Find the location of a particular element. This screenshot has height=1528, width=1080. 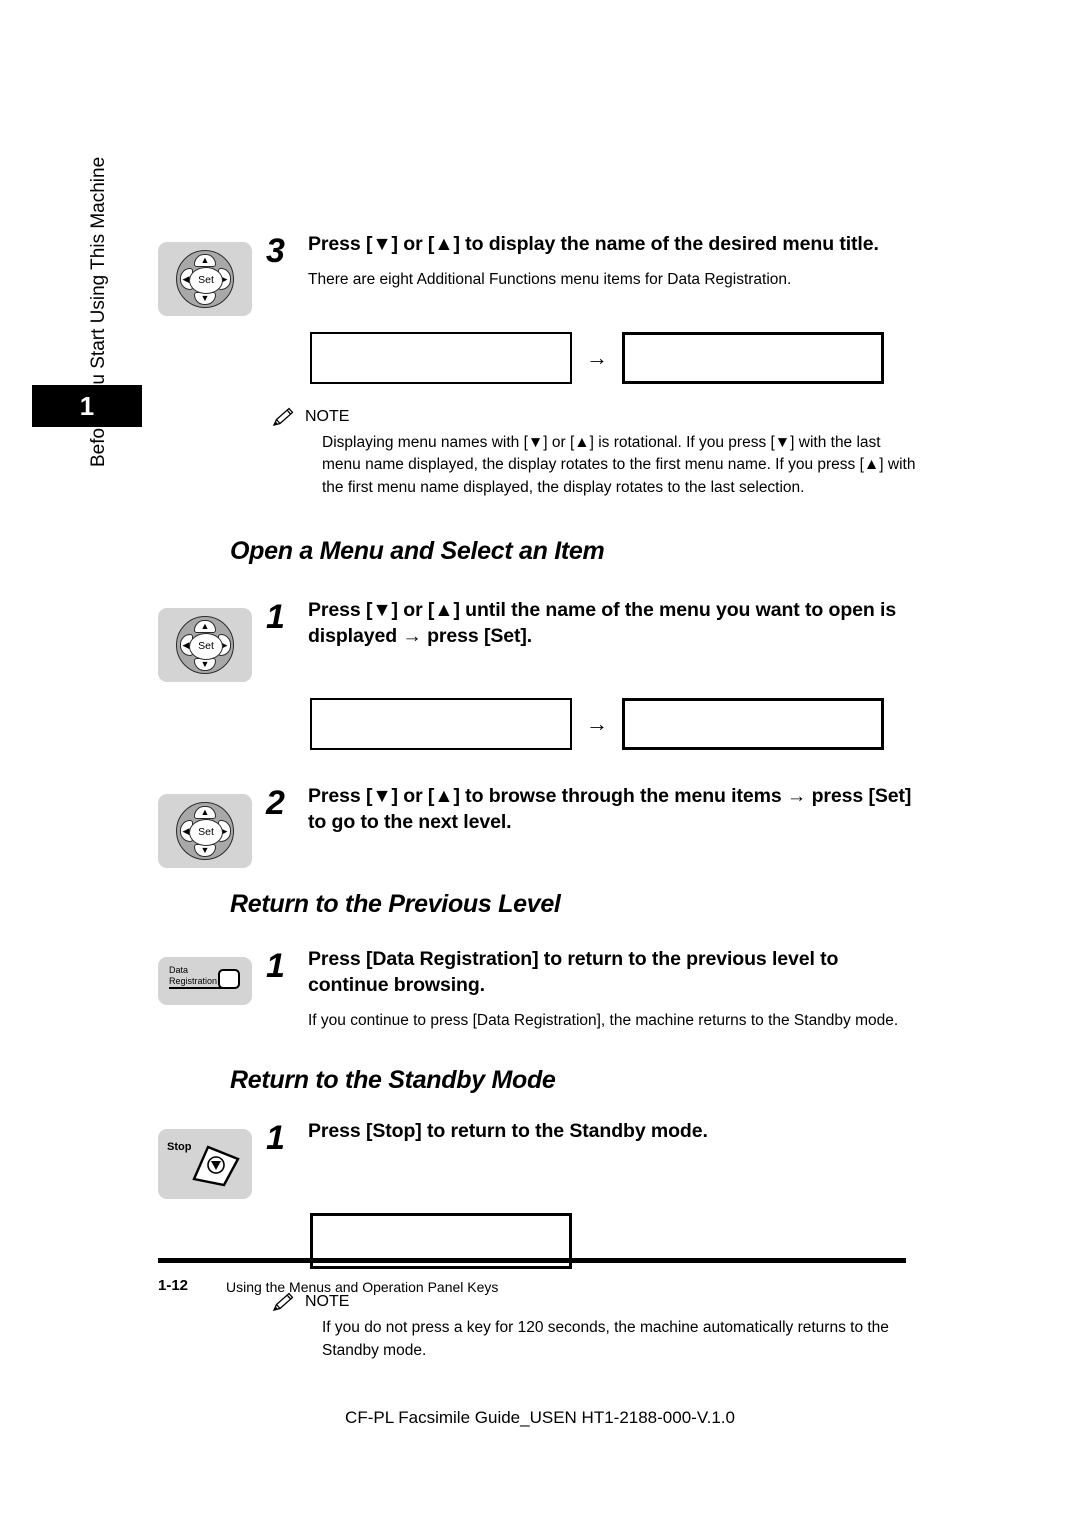

step-number: 2 is located at coordinates (275, 803).